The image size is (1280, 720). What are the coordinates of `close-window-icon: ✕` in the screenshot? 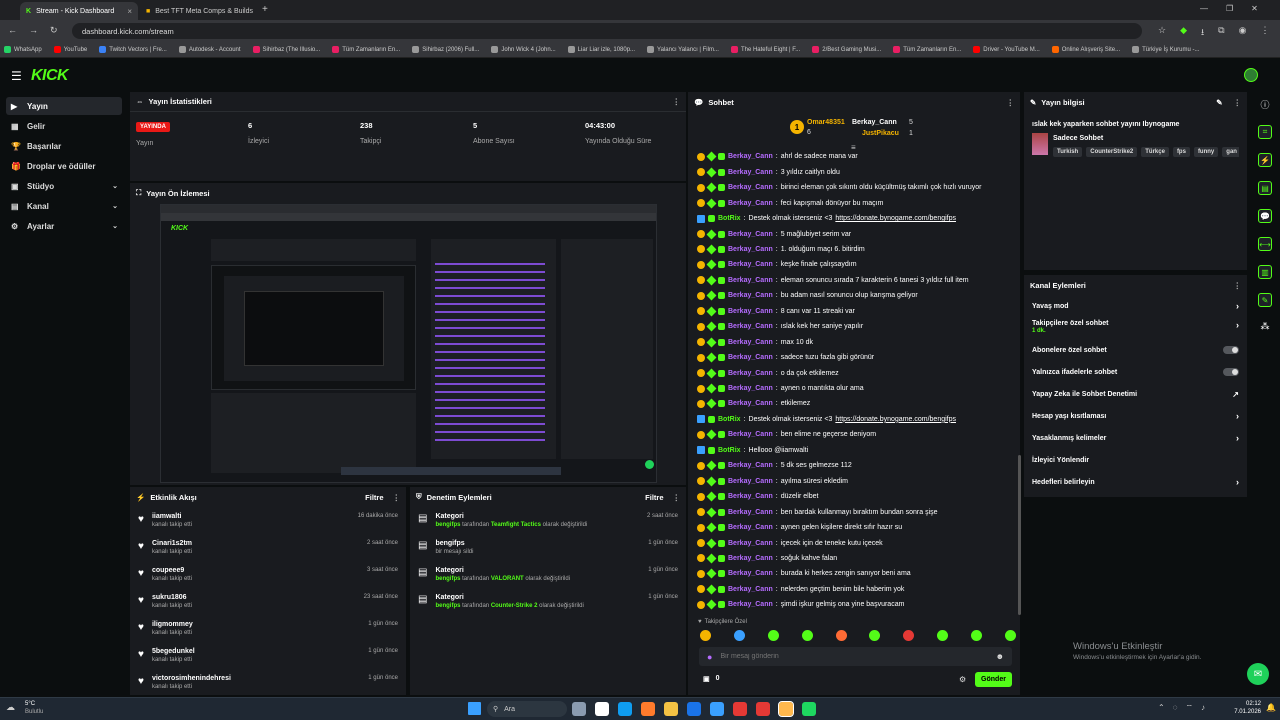 It's located at (1254, 8).